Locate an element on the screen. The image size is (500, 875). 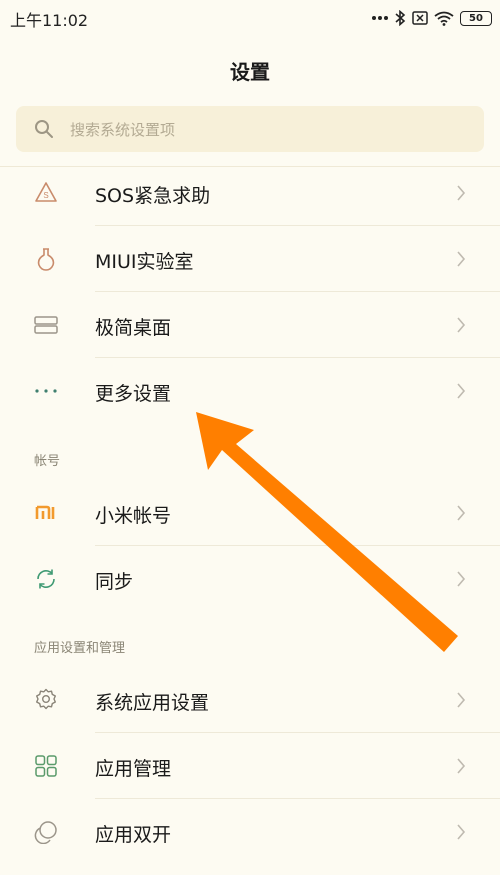
row-label: SOS紧急求助 is located at coordinates (153, 196).